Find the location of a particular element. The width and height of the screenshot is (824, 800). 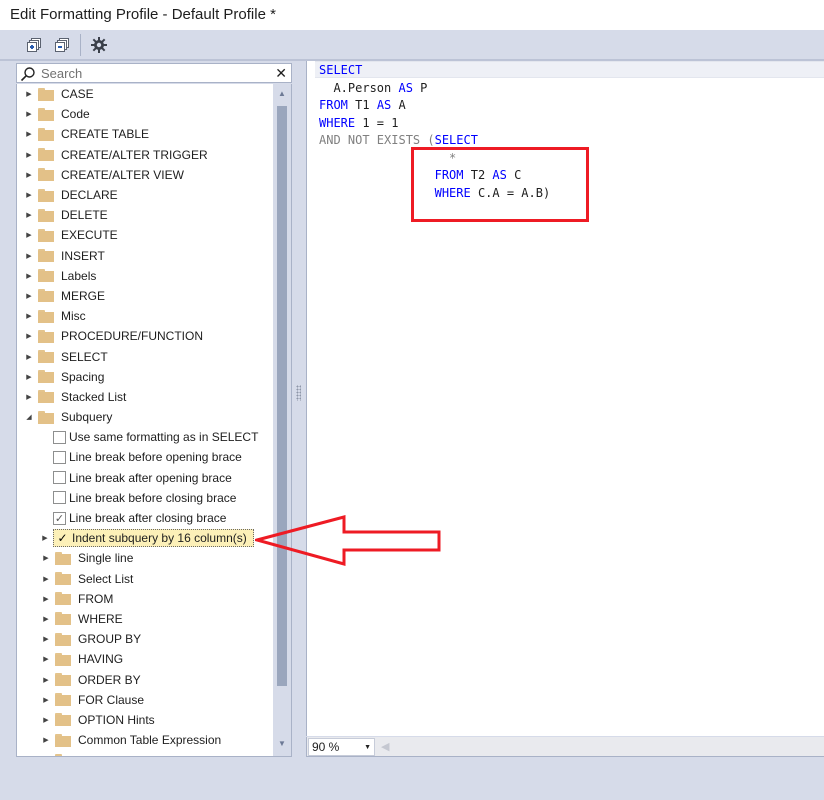

tree-folder-item: ▶ Stacked List is located at coordinates (145, 397).